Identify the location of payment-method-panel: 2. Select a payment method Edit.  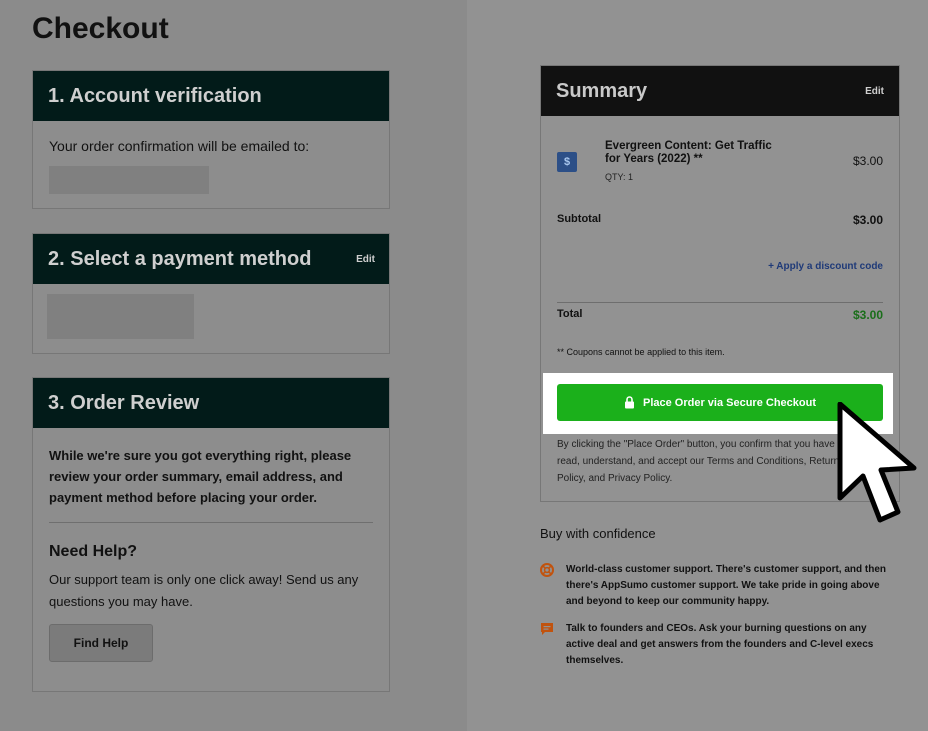
(211, 293).